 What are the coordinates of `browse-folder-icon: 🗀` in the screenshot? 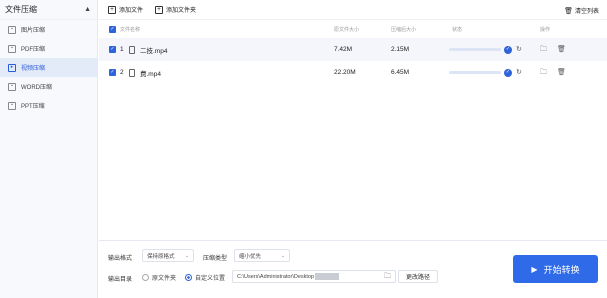 It's located at (387, 277).